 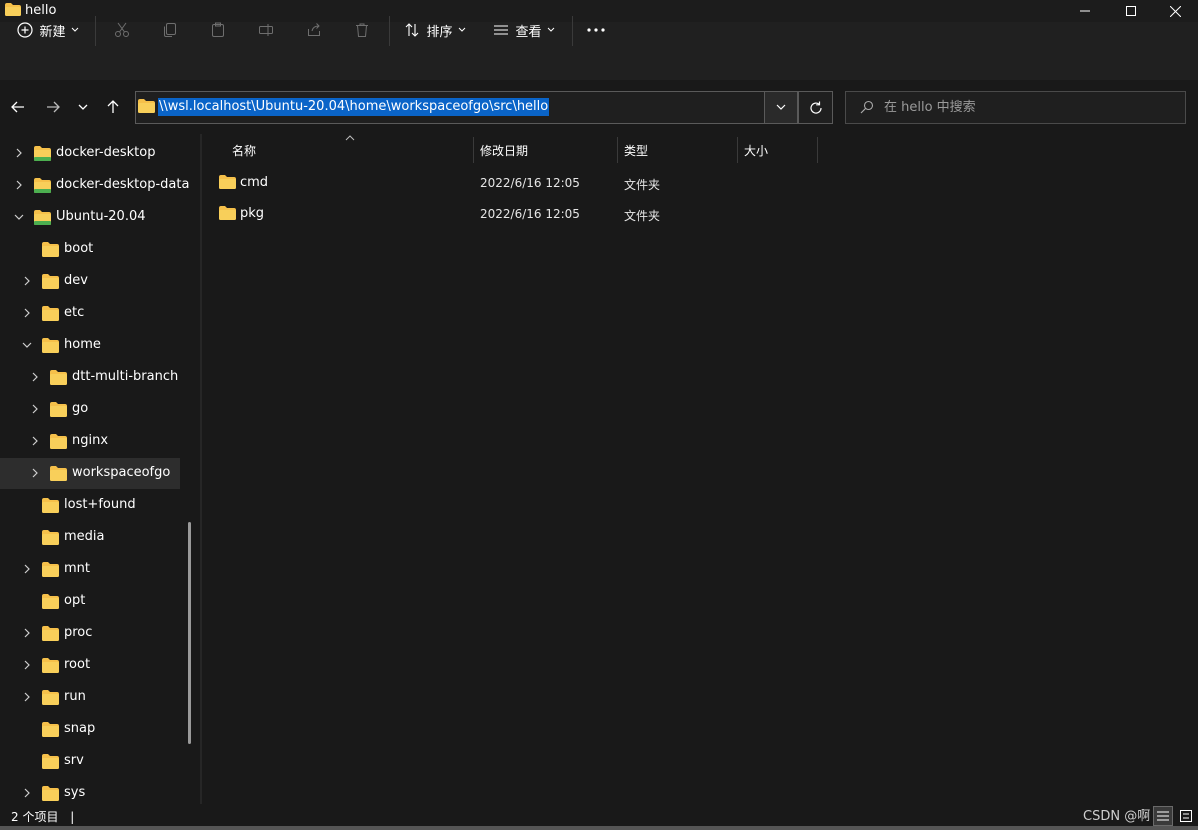 I want to click on sidebar-item: boot, so click(x=90, y=249).